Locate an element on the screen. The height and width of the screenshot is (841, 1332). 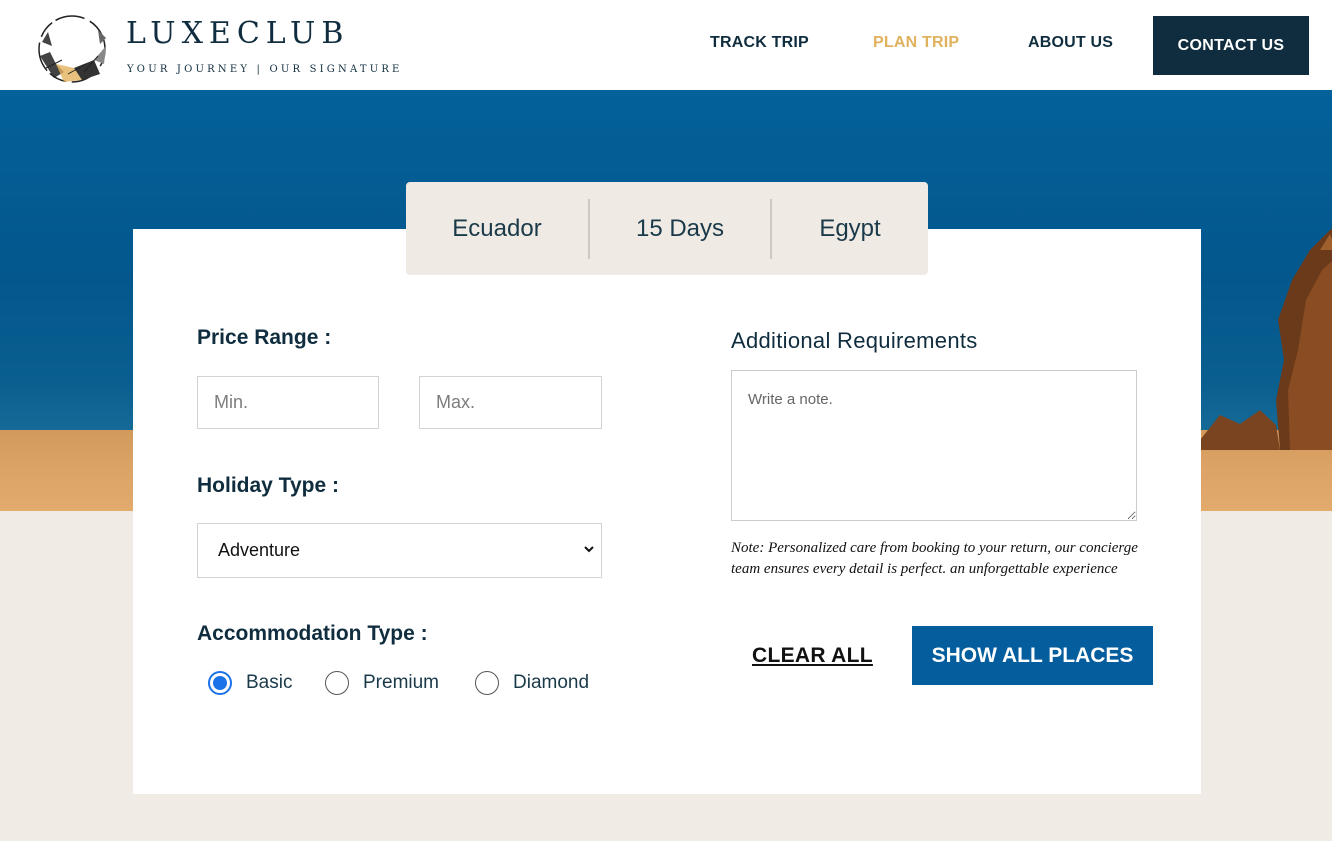
rock-formation-image is located at coordinates (1266, 339).